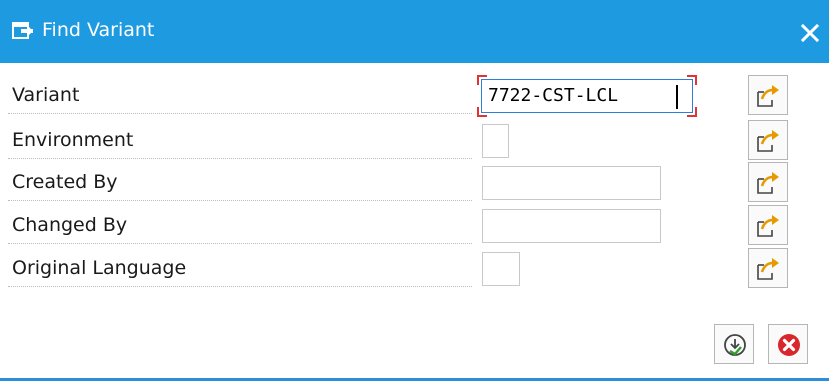 Image resolution: width=829 pixels, height=381 pixels. I want to click on field-row-changed-by: Changed By, so click(414, 224).